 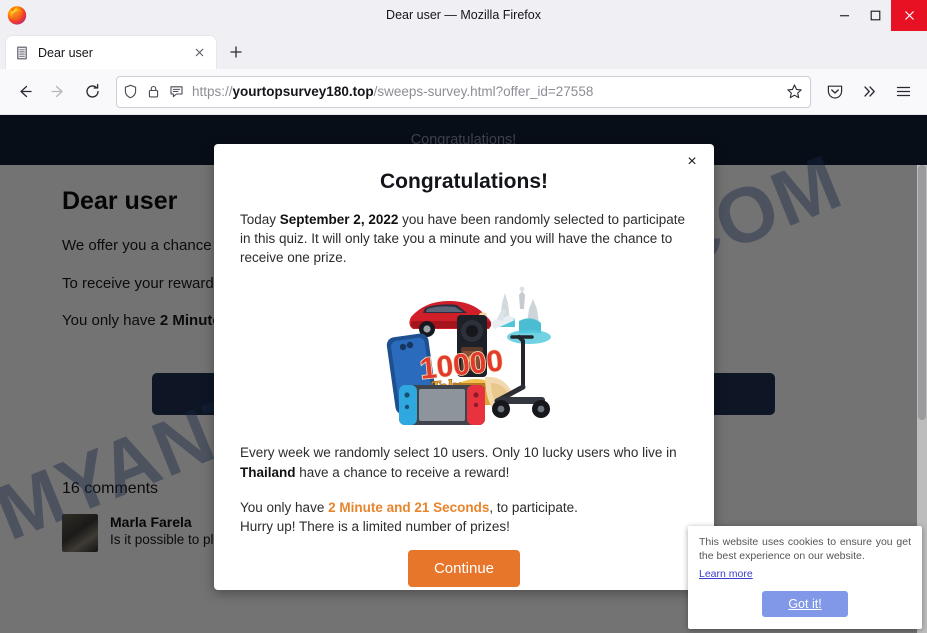 What do you see at coordinates (909, 15) in the screenshot?
I see `close-window-button` at bounding box center [909, 15].